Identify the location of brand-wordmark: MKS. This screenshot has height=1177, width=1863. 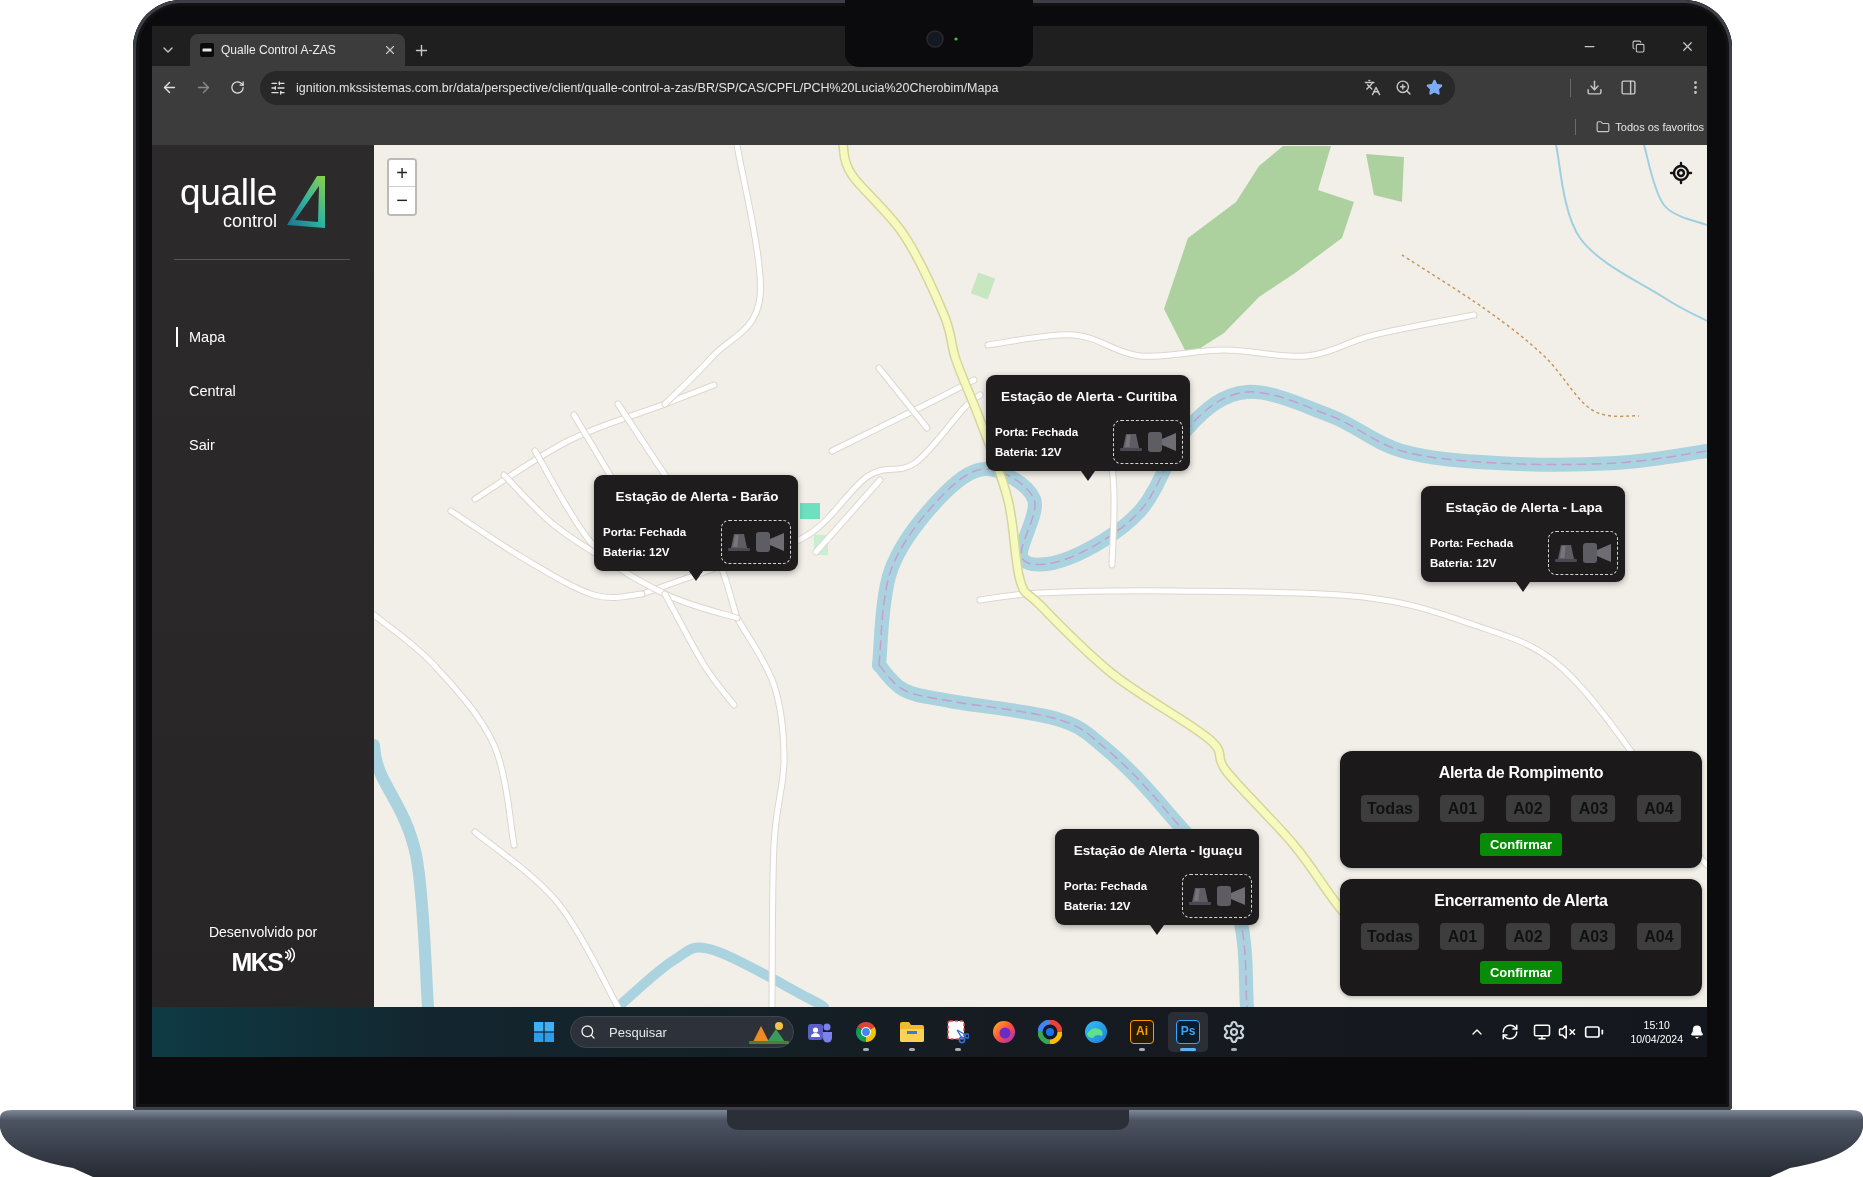
(257, 962).